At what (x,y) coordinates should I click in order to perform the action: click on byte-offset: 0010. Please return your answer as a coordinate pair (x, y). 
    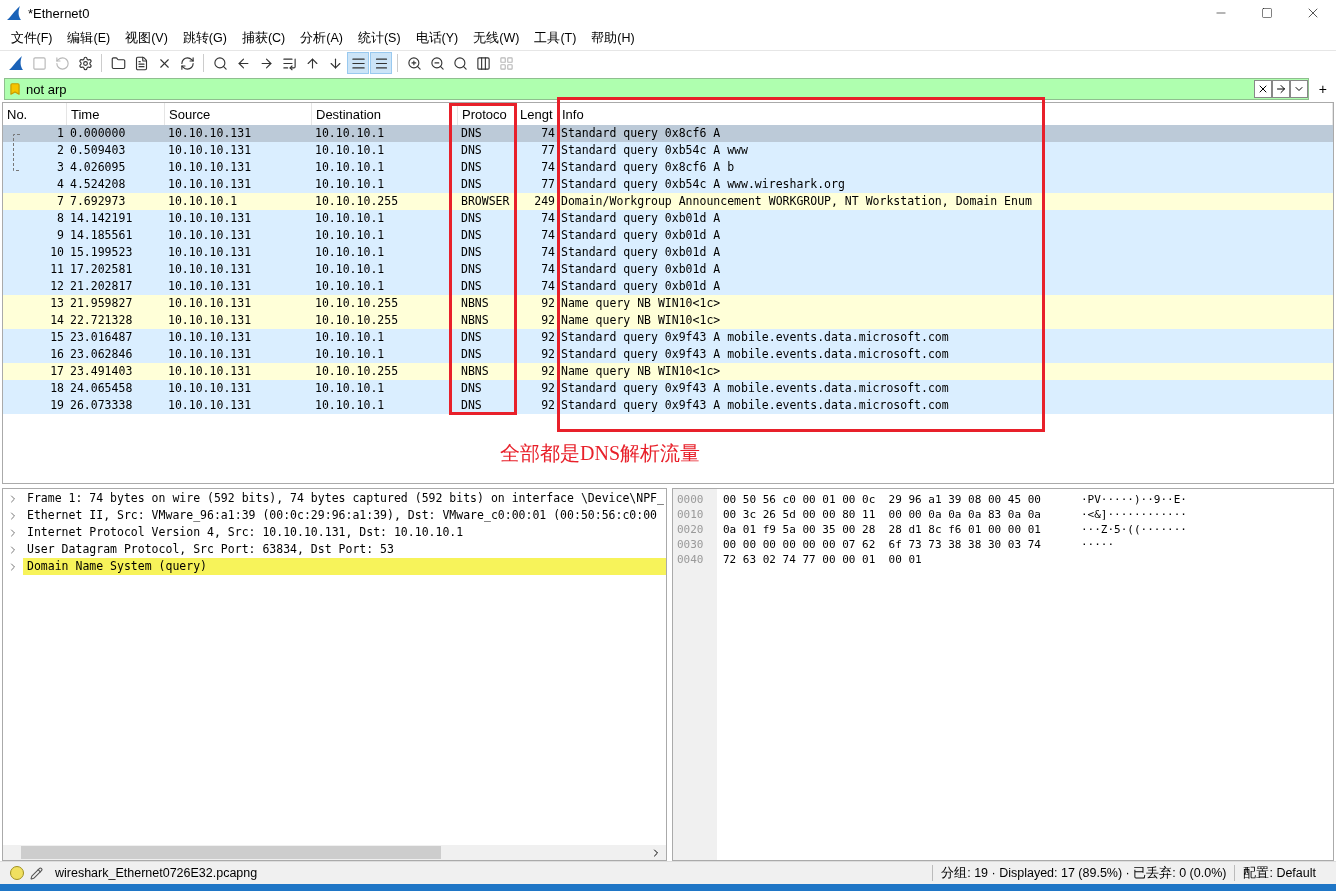
    Looking at the image, I should click on (690, 514).